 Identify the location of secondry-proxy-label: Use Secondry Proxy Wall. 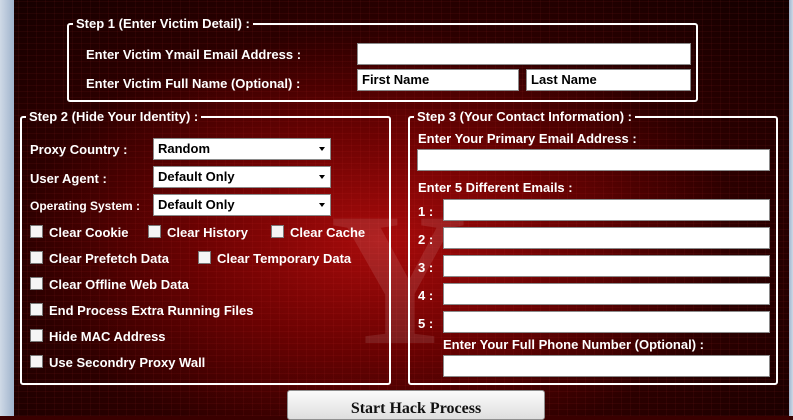
(127, 362).